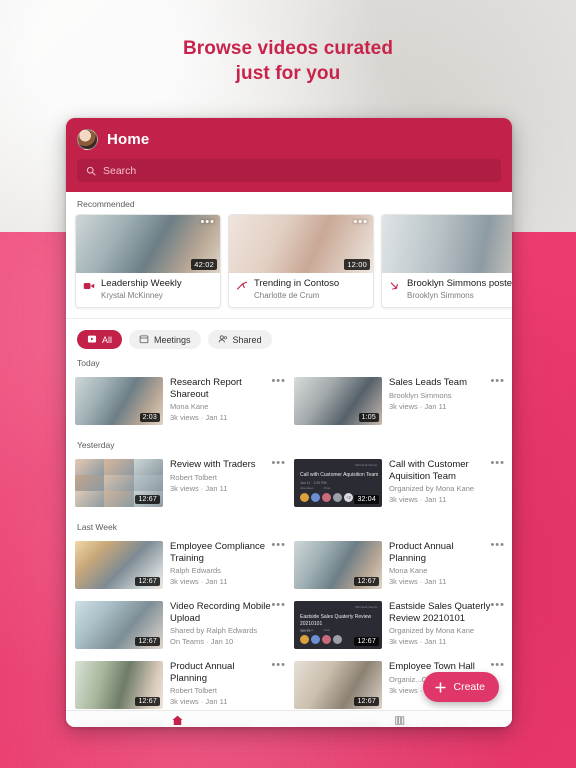 This screenshot has height=768, width=576. I want to click on video-thumbnail: 2:03, so click(119, 401).